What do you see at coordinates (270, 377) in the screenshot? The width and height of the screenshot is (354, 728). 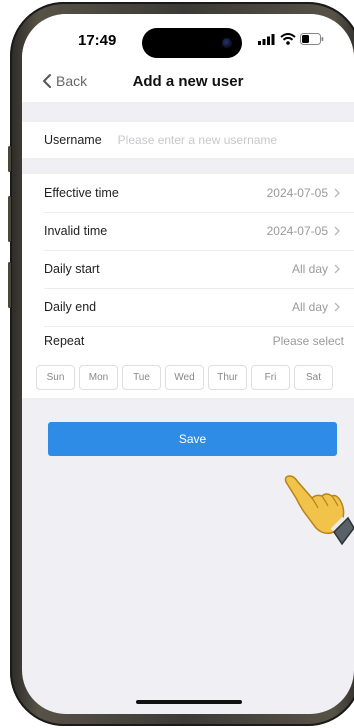 I see `day-chip-fri: Fri` at bounding box center [270, 377].